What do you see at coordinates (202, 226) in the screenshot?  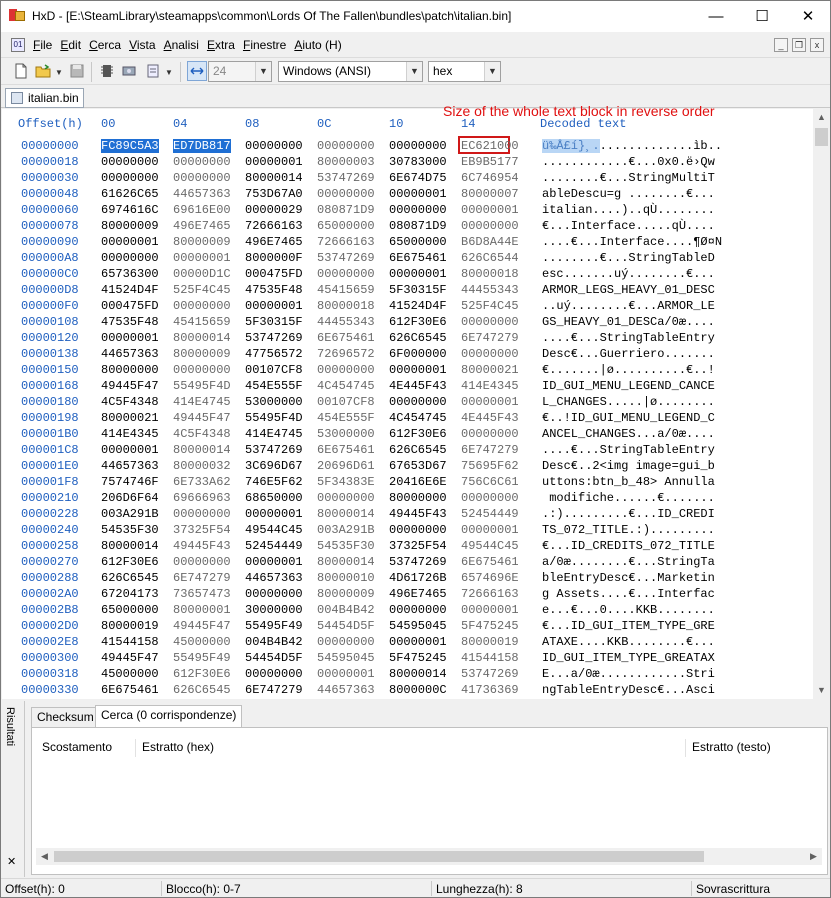 I see `hex-group: 496E7465` at bounding box center [202, 226].